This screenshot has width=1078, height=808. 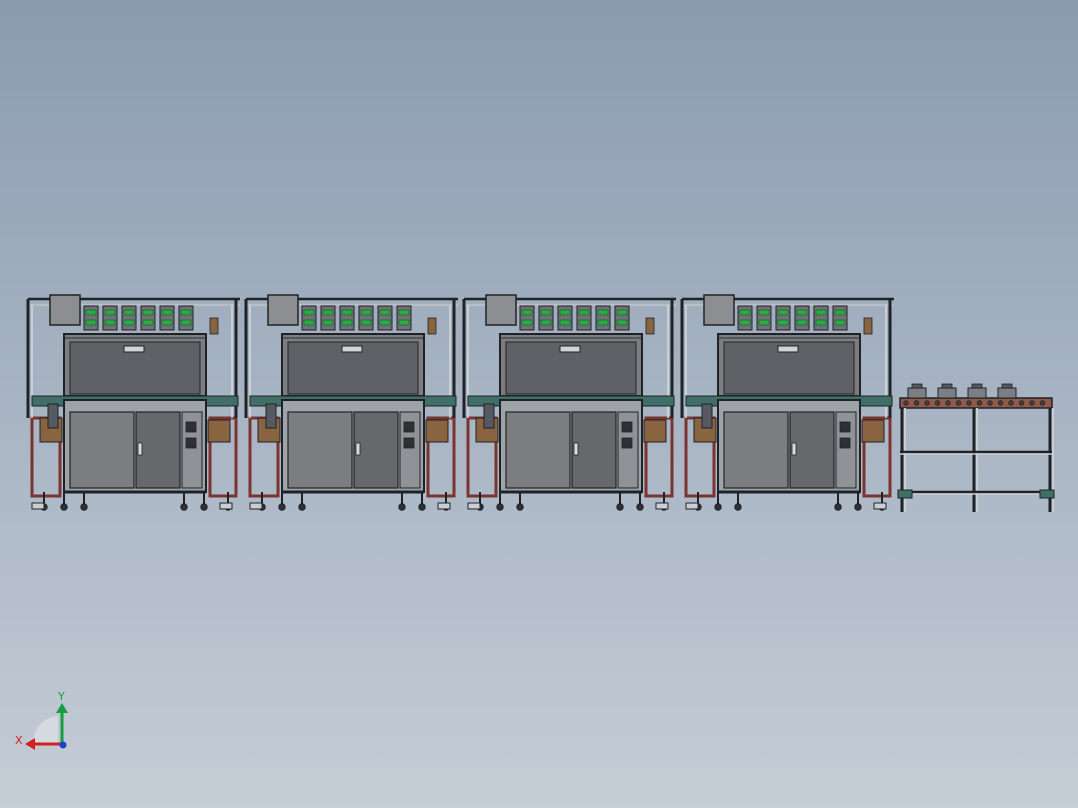 I want to click on tray-part, so click(x=917, y=386).